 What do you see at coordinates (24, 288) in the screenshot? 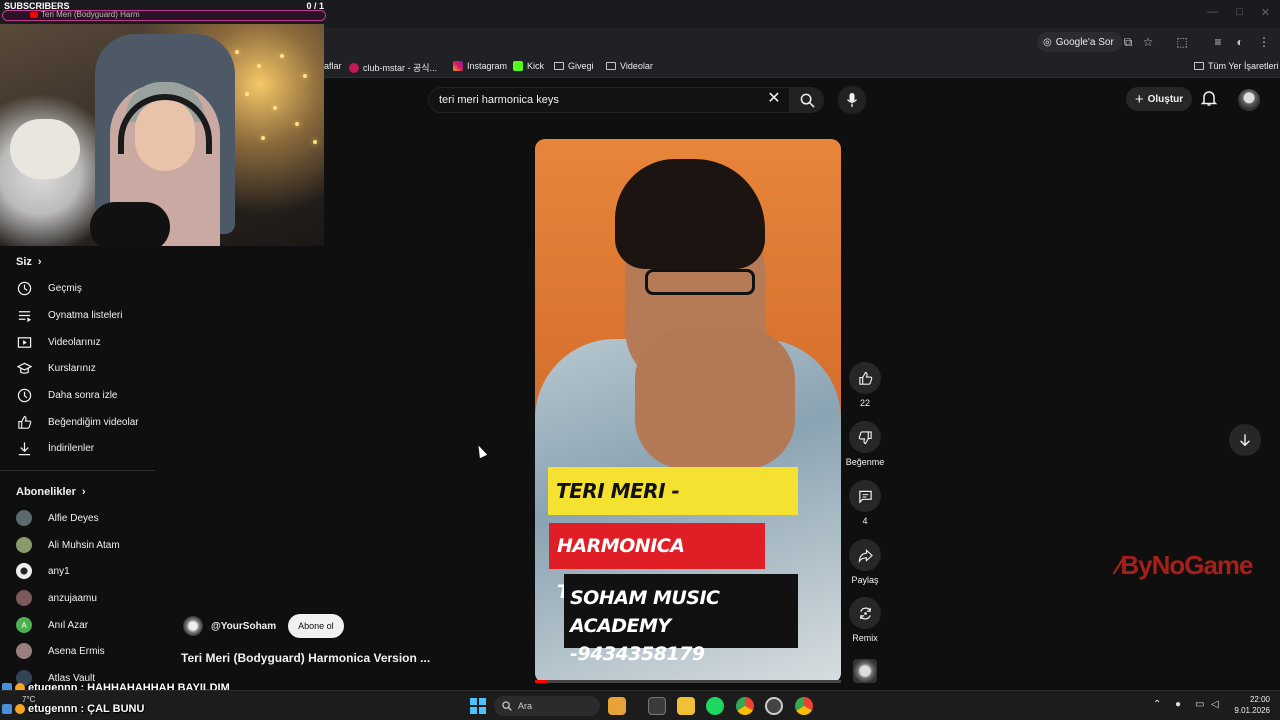
I see `history-icon` at bounding box center [24, 288].